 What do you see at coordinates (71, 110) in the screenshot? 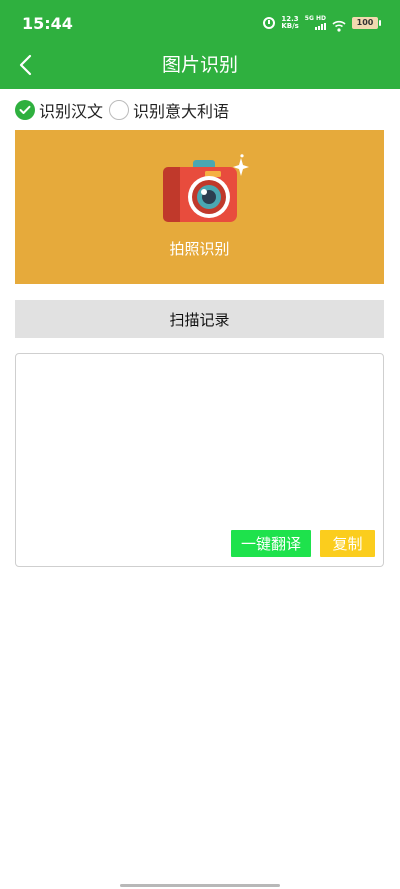
I see `option-label-chinese: 识别汉文` at bounding box center [71, 110].